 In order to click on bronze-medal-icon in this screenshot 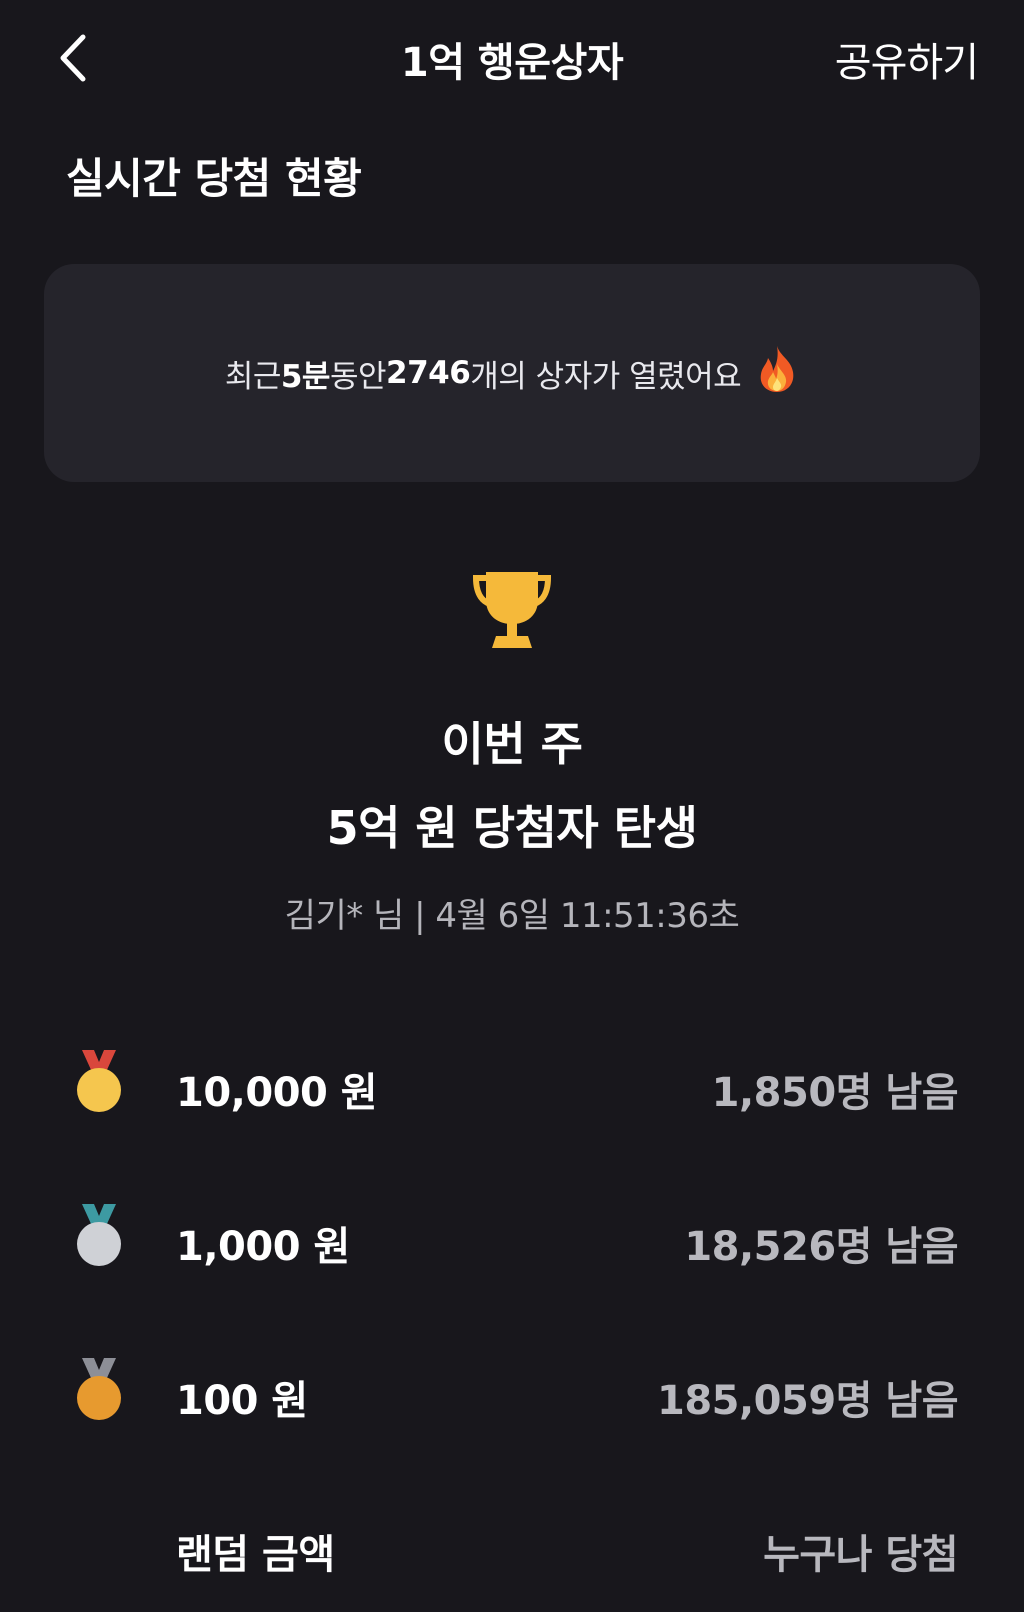, I will do `click(99, 1390)`.